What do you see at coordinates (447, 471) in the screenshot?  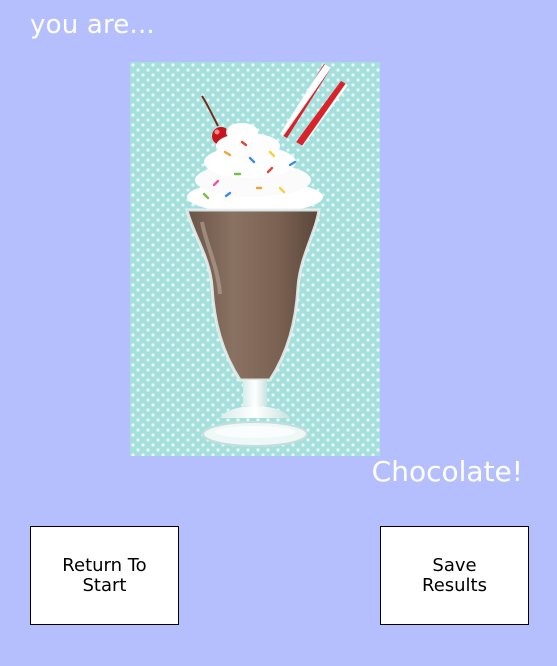 I see `result-name: Chocolate!` at bounding box center [447, 471].